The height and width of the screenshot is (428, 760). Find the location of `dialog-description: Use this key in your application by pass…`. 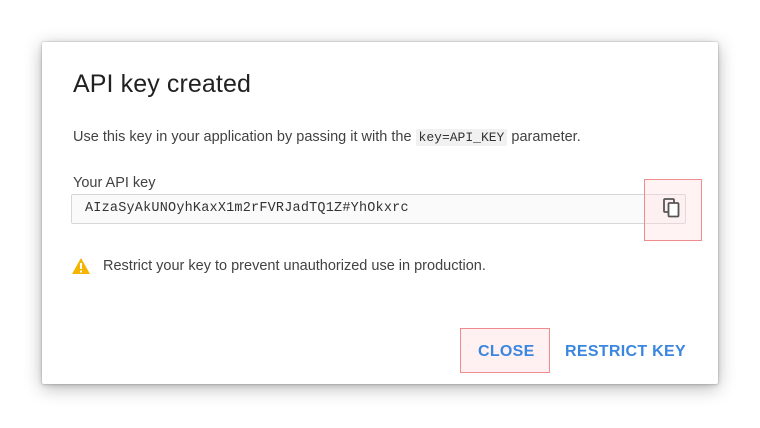

dialog-description: Use this key in your application by pass… is located at coordinates (327, 137).